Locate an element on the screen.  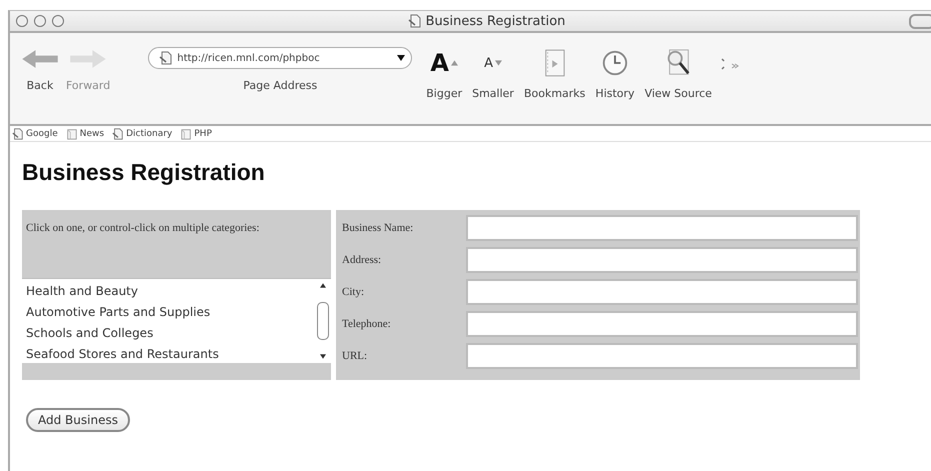
bookmark-link: PHP is located at coordinates (196, 134).